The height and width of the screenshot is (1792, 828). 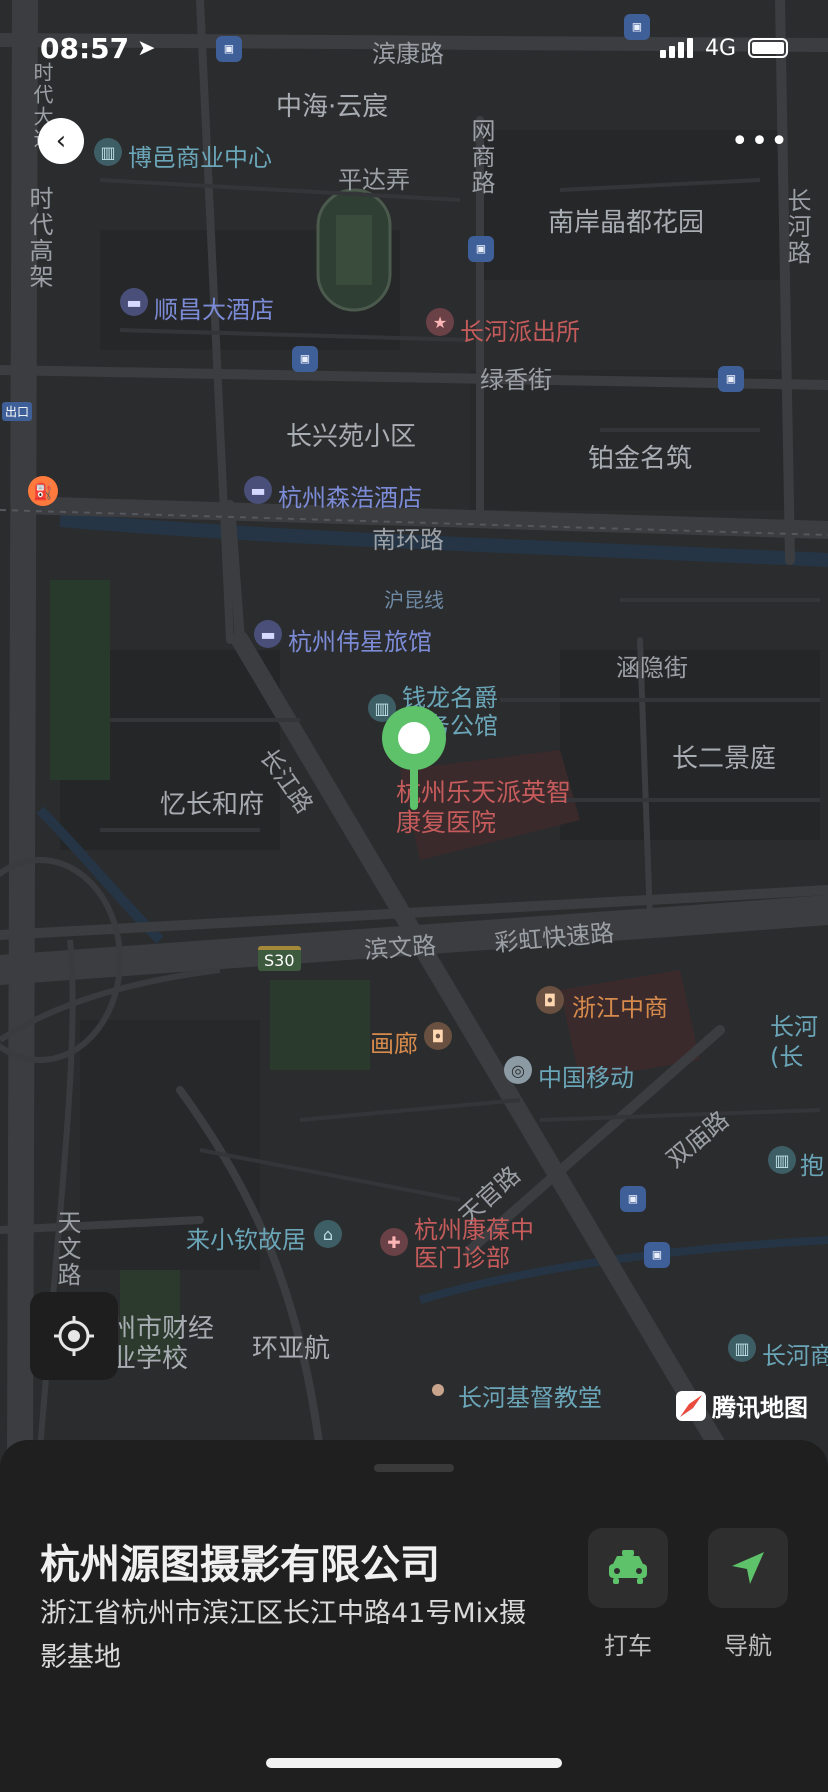 I want to click on taxi-button-circle, so click(x=628, y=1568).